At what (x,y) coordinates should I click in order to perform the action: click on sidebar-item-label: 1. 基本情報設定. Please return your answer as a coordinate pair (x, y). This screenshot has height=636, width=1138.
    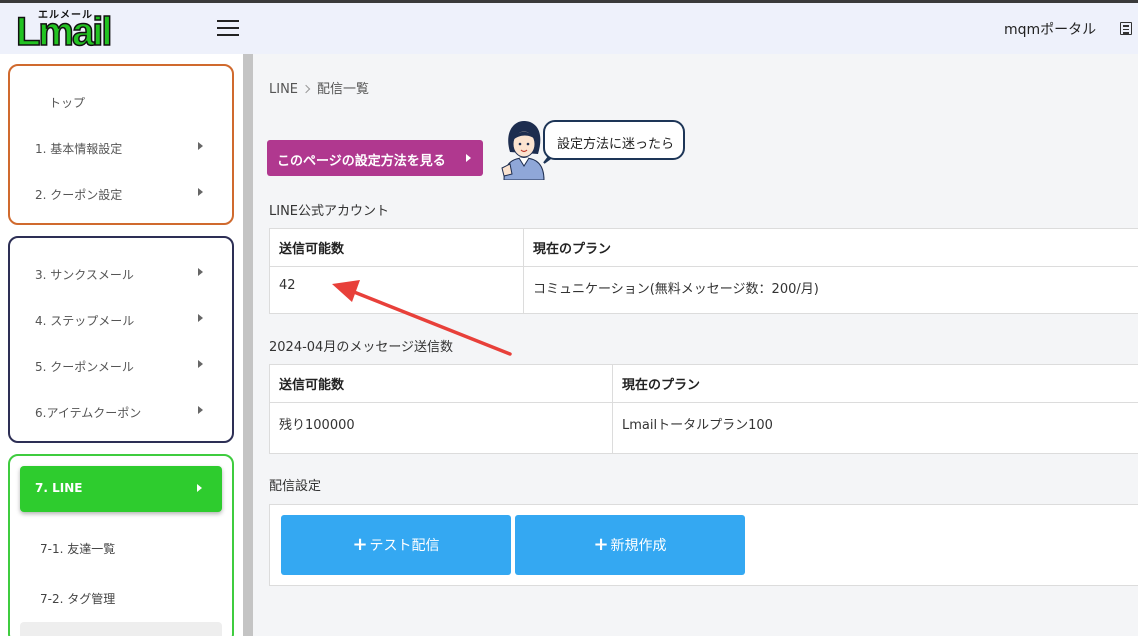
    Looking at the image, I should click on (79, 149).